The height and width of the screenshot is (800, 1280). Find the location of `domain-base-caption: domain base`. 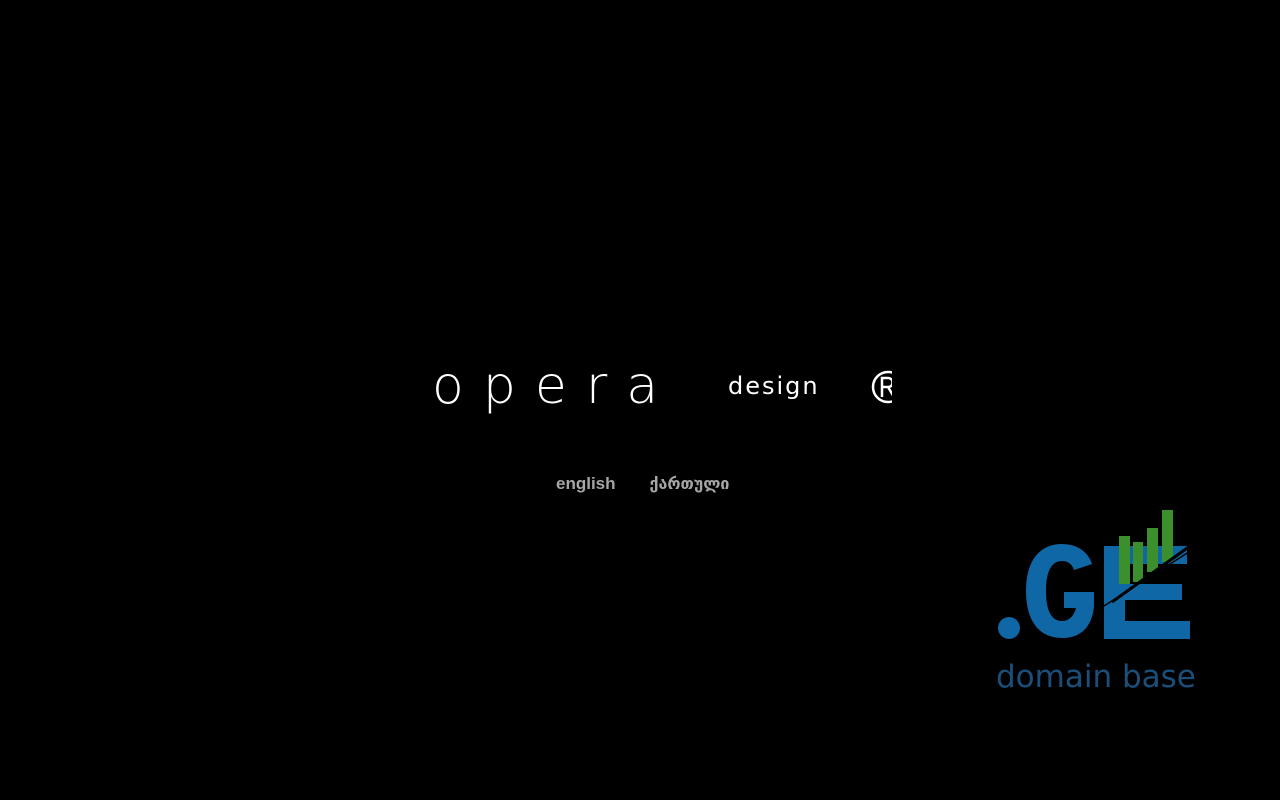

domain-base-caption: domain base is located at coordinates (1096, 677).